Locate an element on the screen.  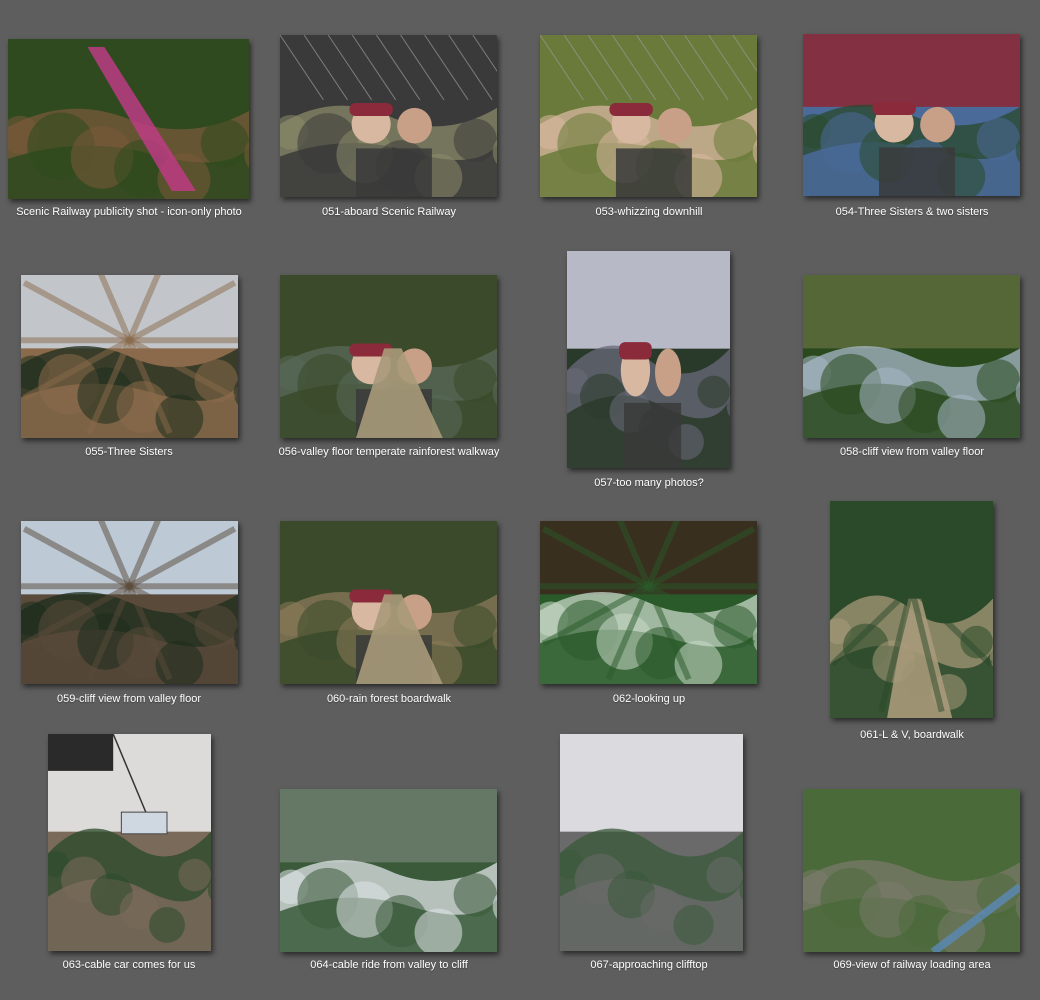
photo-caption: 063-cable car comes for us is located at coordinates (129, 965).